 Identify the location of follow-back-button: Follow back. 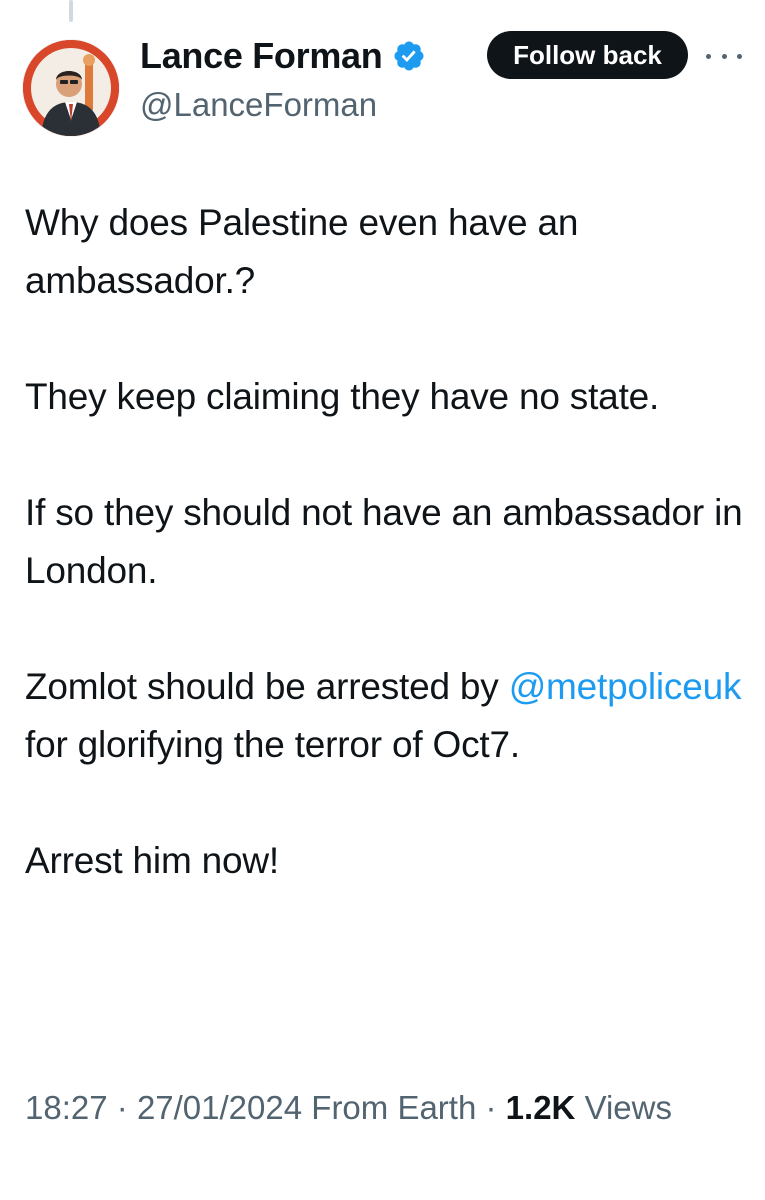
(587, 55).